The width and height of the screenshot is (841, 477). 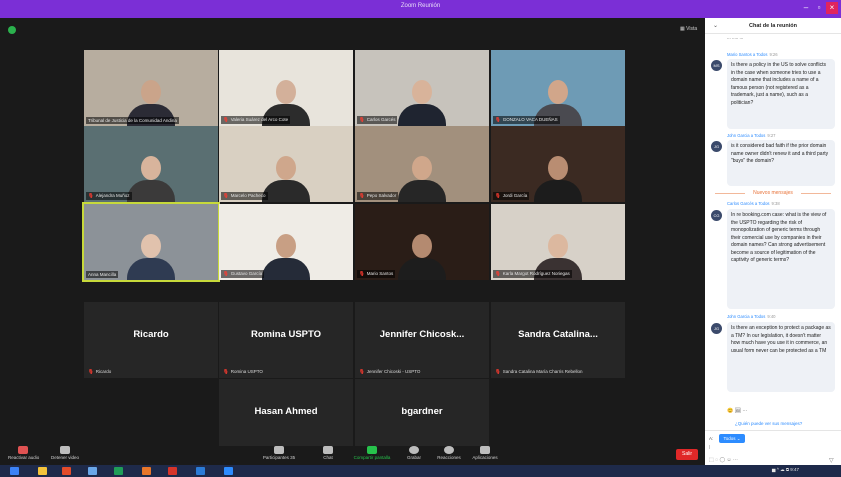 I want to click on video-tile: Anna Mancilla, so click(x=151, y=242).